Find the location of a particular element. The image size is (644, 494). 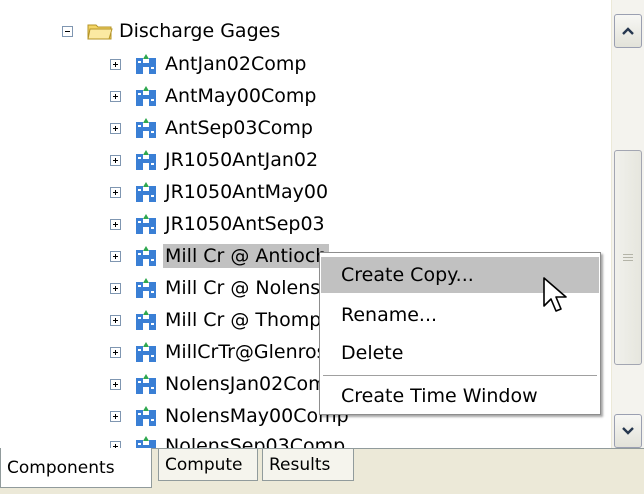

tree-item-label: NolensJan02Comp is located at coordinates (252, 384).